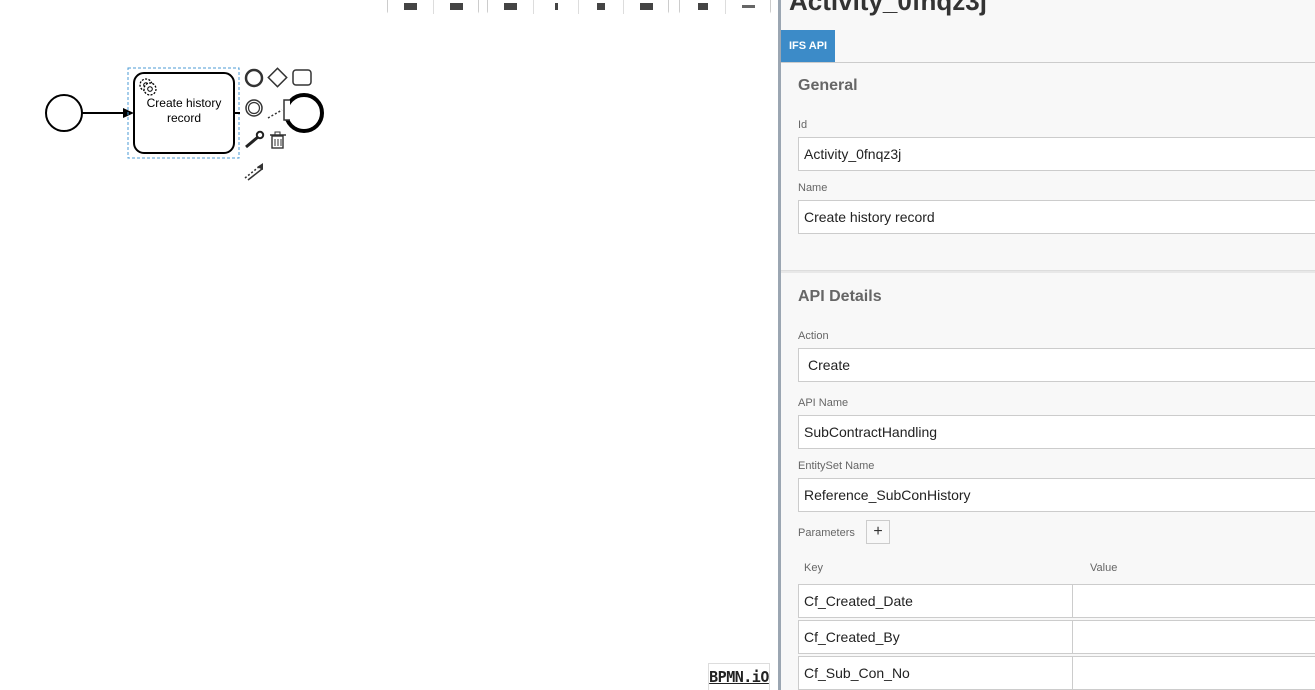  I want to click on tab-ifs-api: IFS API, so click(808, 46).